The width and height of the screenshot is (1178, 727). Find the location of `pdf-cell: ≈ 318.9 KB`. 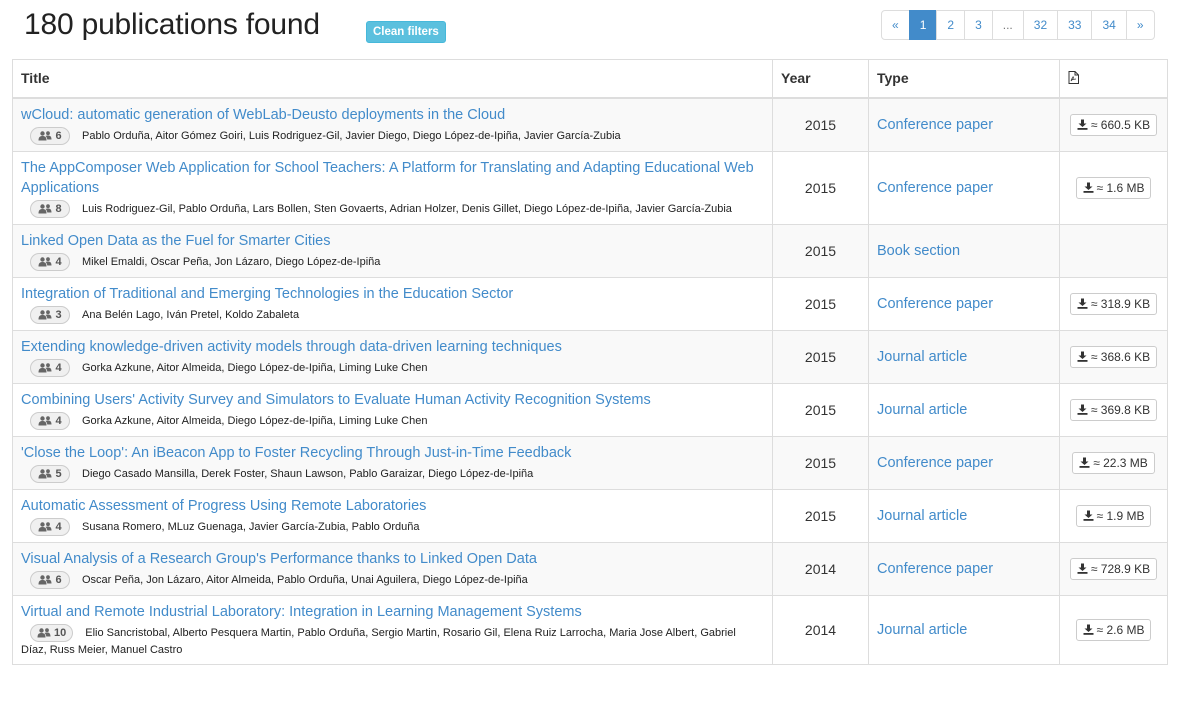

pdf-cell: ≈ 318.9 KB is located at coordinates (1113, 303).